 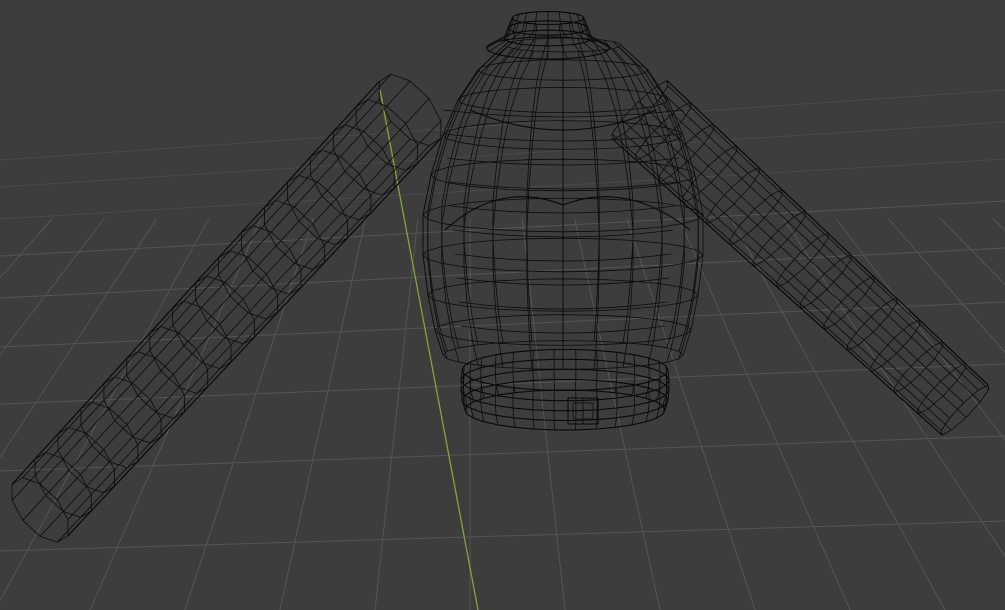 I want to click on collar-mesh, so click(x=548, y=35).